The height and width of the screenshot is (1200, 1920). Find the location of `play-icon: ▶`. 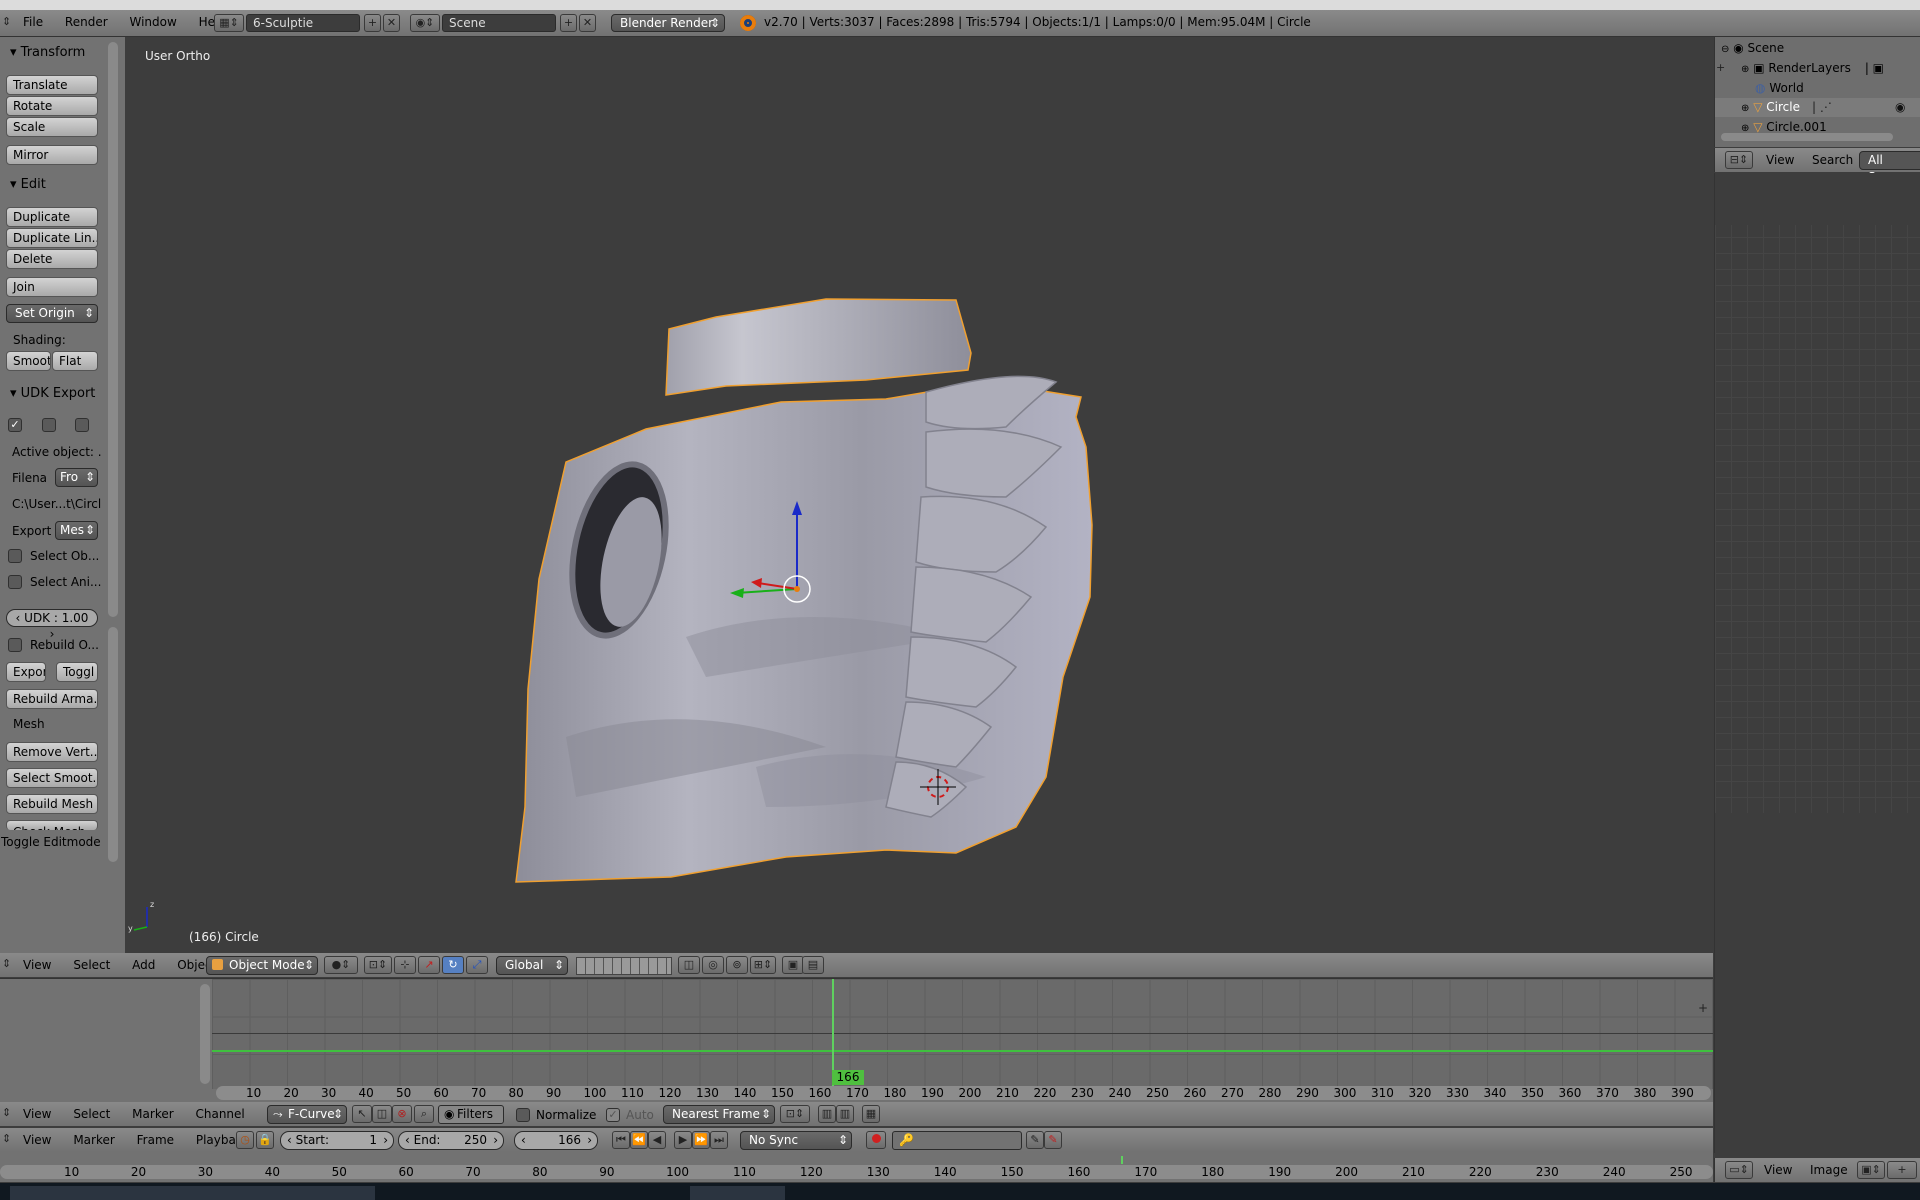

play-icon: ▶ is located at coordinates (683, 1140).